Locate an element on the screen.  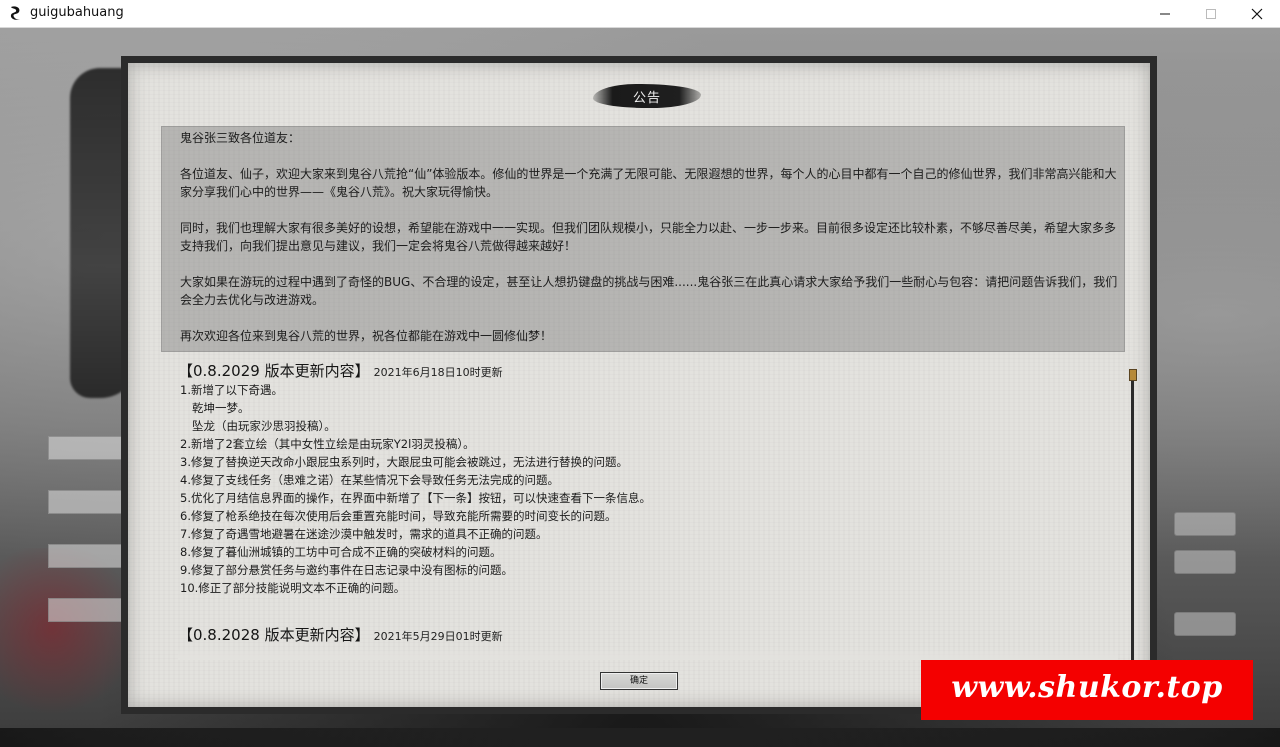
close-icon is located at coordinates (1257, 14).